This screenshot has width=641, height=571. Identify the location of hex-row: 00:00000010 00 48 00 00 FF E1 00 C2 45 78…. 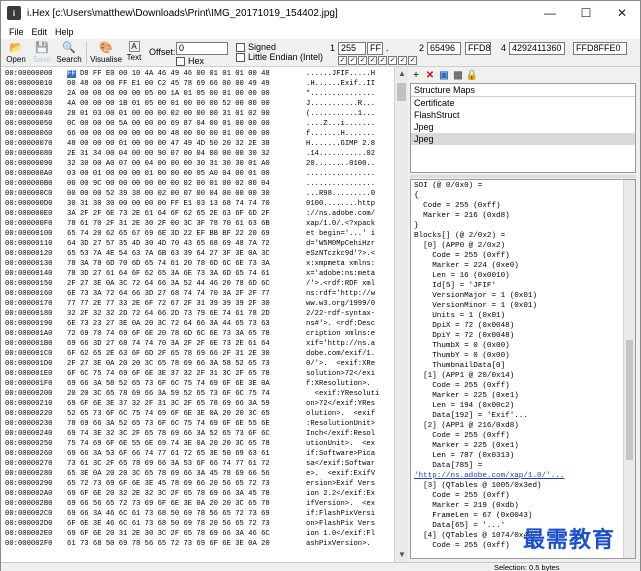
(204, 84).